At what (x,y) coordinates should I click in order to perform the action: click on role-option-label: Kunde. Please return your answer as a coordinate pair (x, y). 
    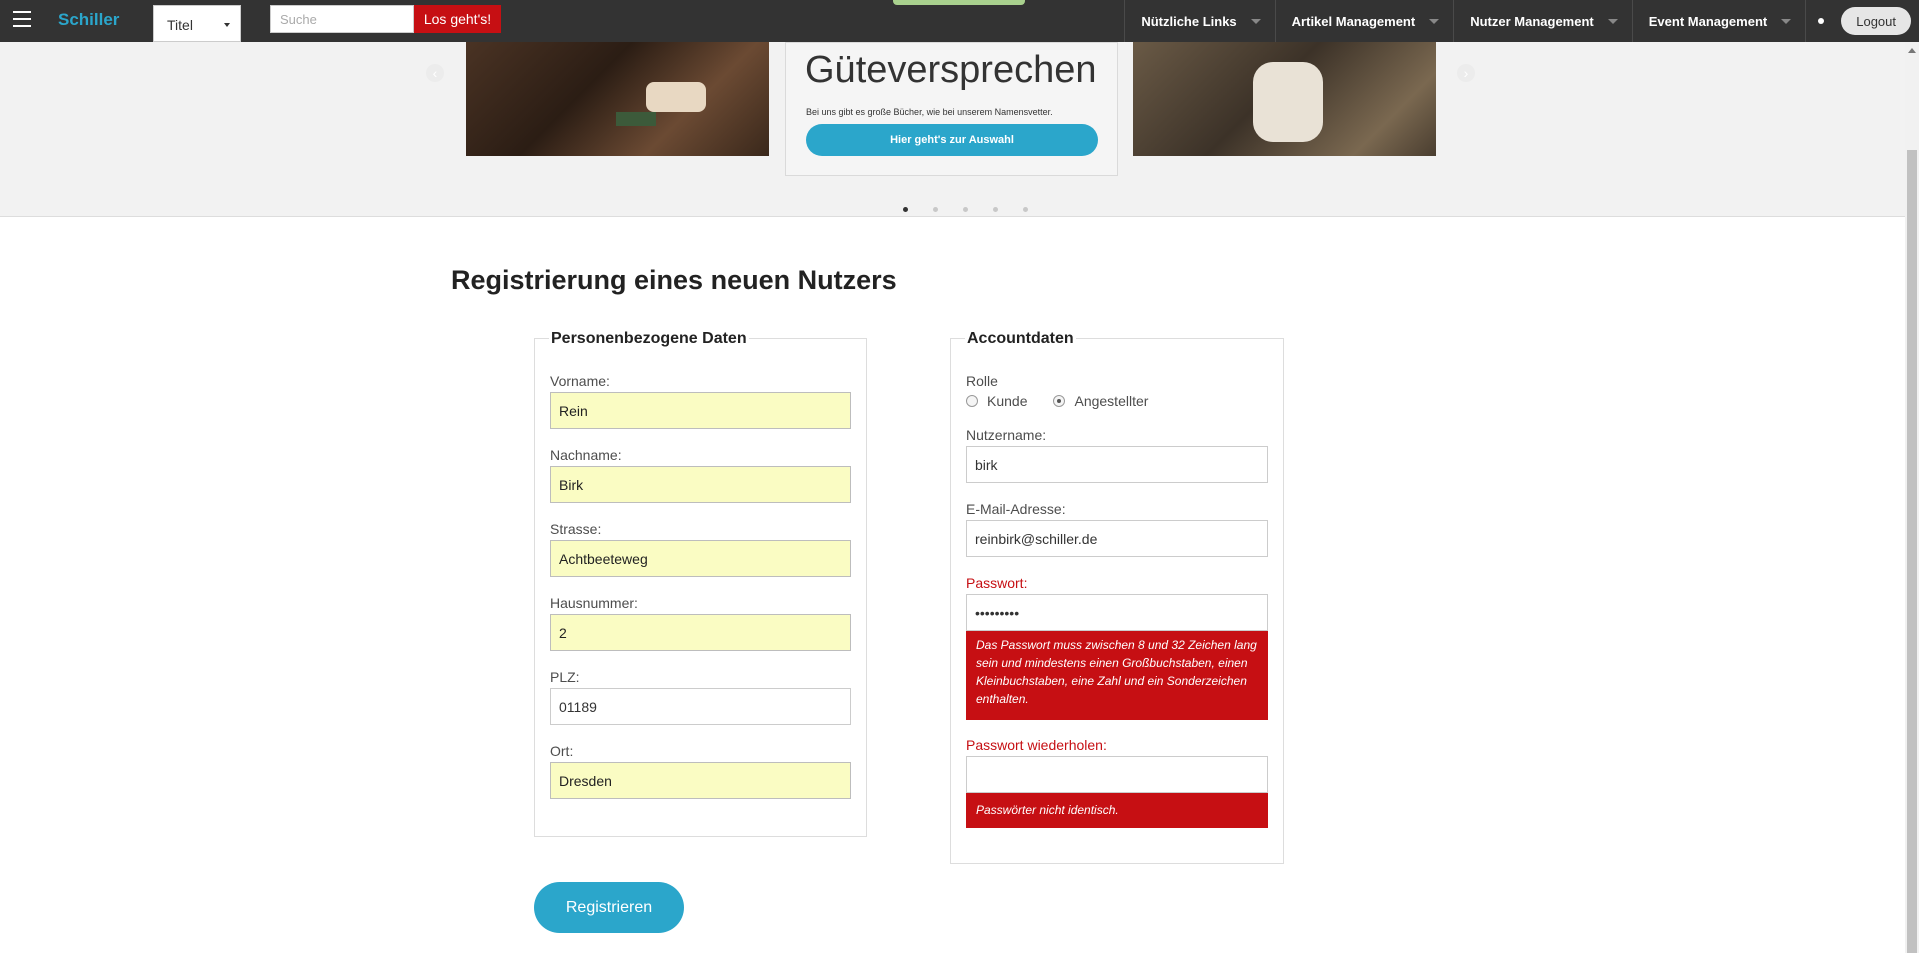
    Looking at the image, I should click on (1007, 401).